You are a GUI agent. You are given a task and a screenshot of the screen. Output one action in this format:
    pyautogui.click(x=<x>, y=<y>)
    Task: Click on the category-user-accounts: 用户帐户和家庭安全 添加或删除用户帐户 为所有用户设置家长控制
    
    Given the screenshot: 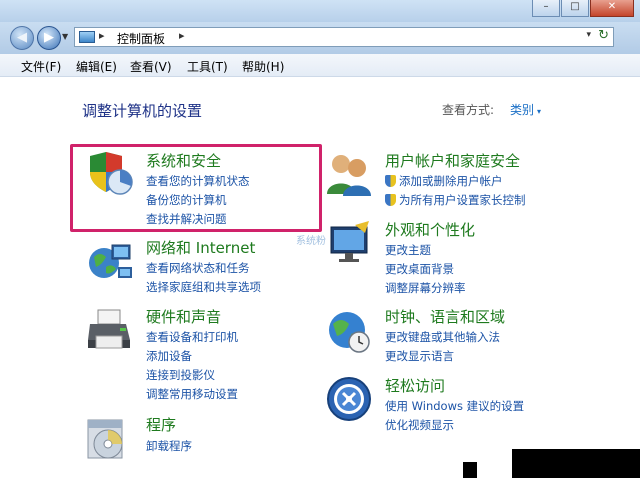 What is the action you would take?
    pyautogui.click(x=455, y=181)
    